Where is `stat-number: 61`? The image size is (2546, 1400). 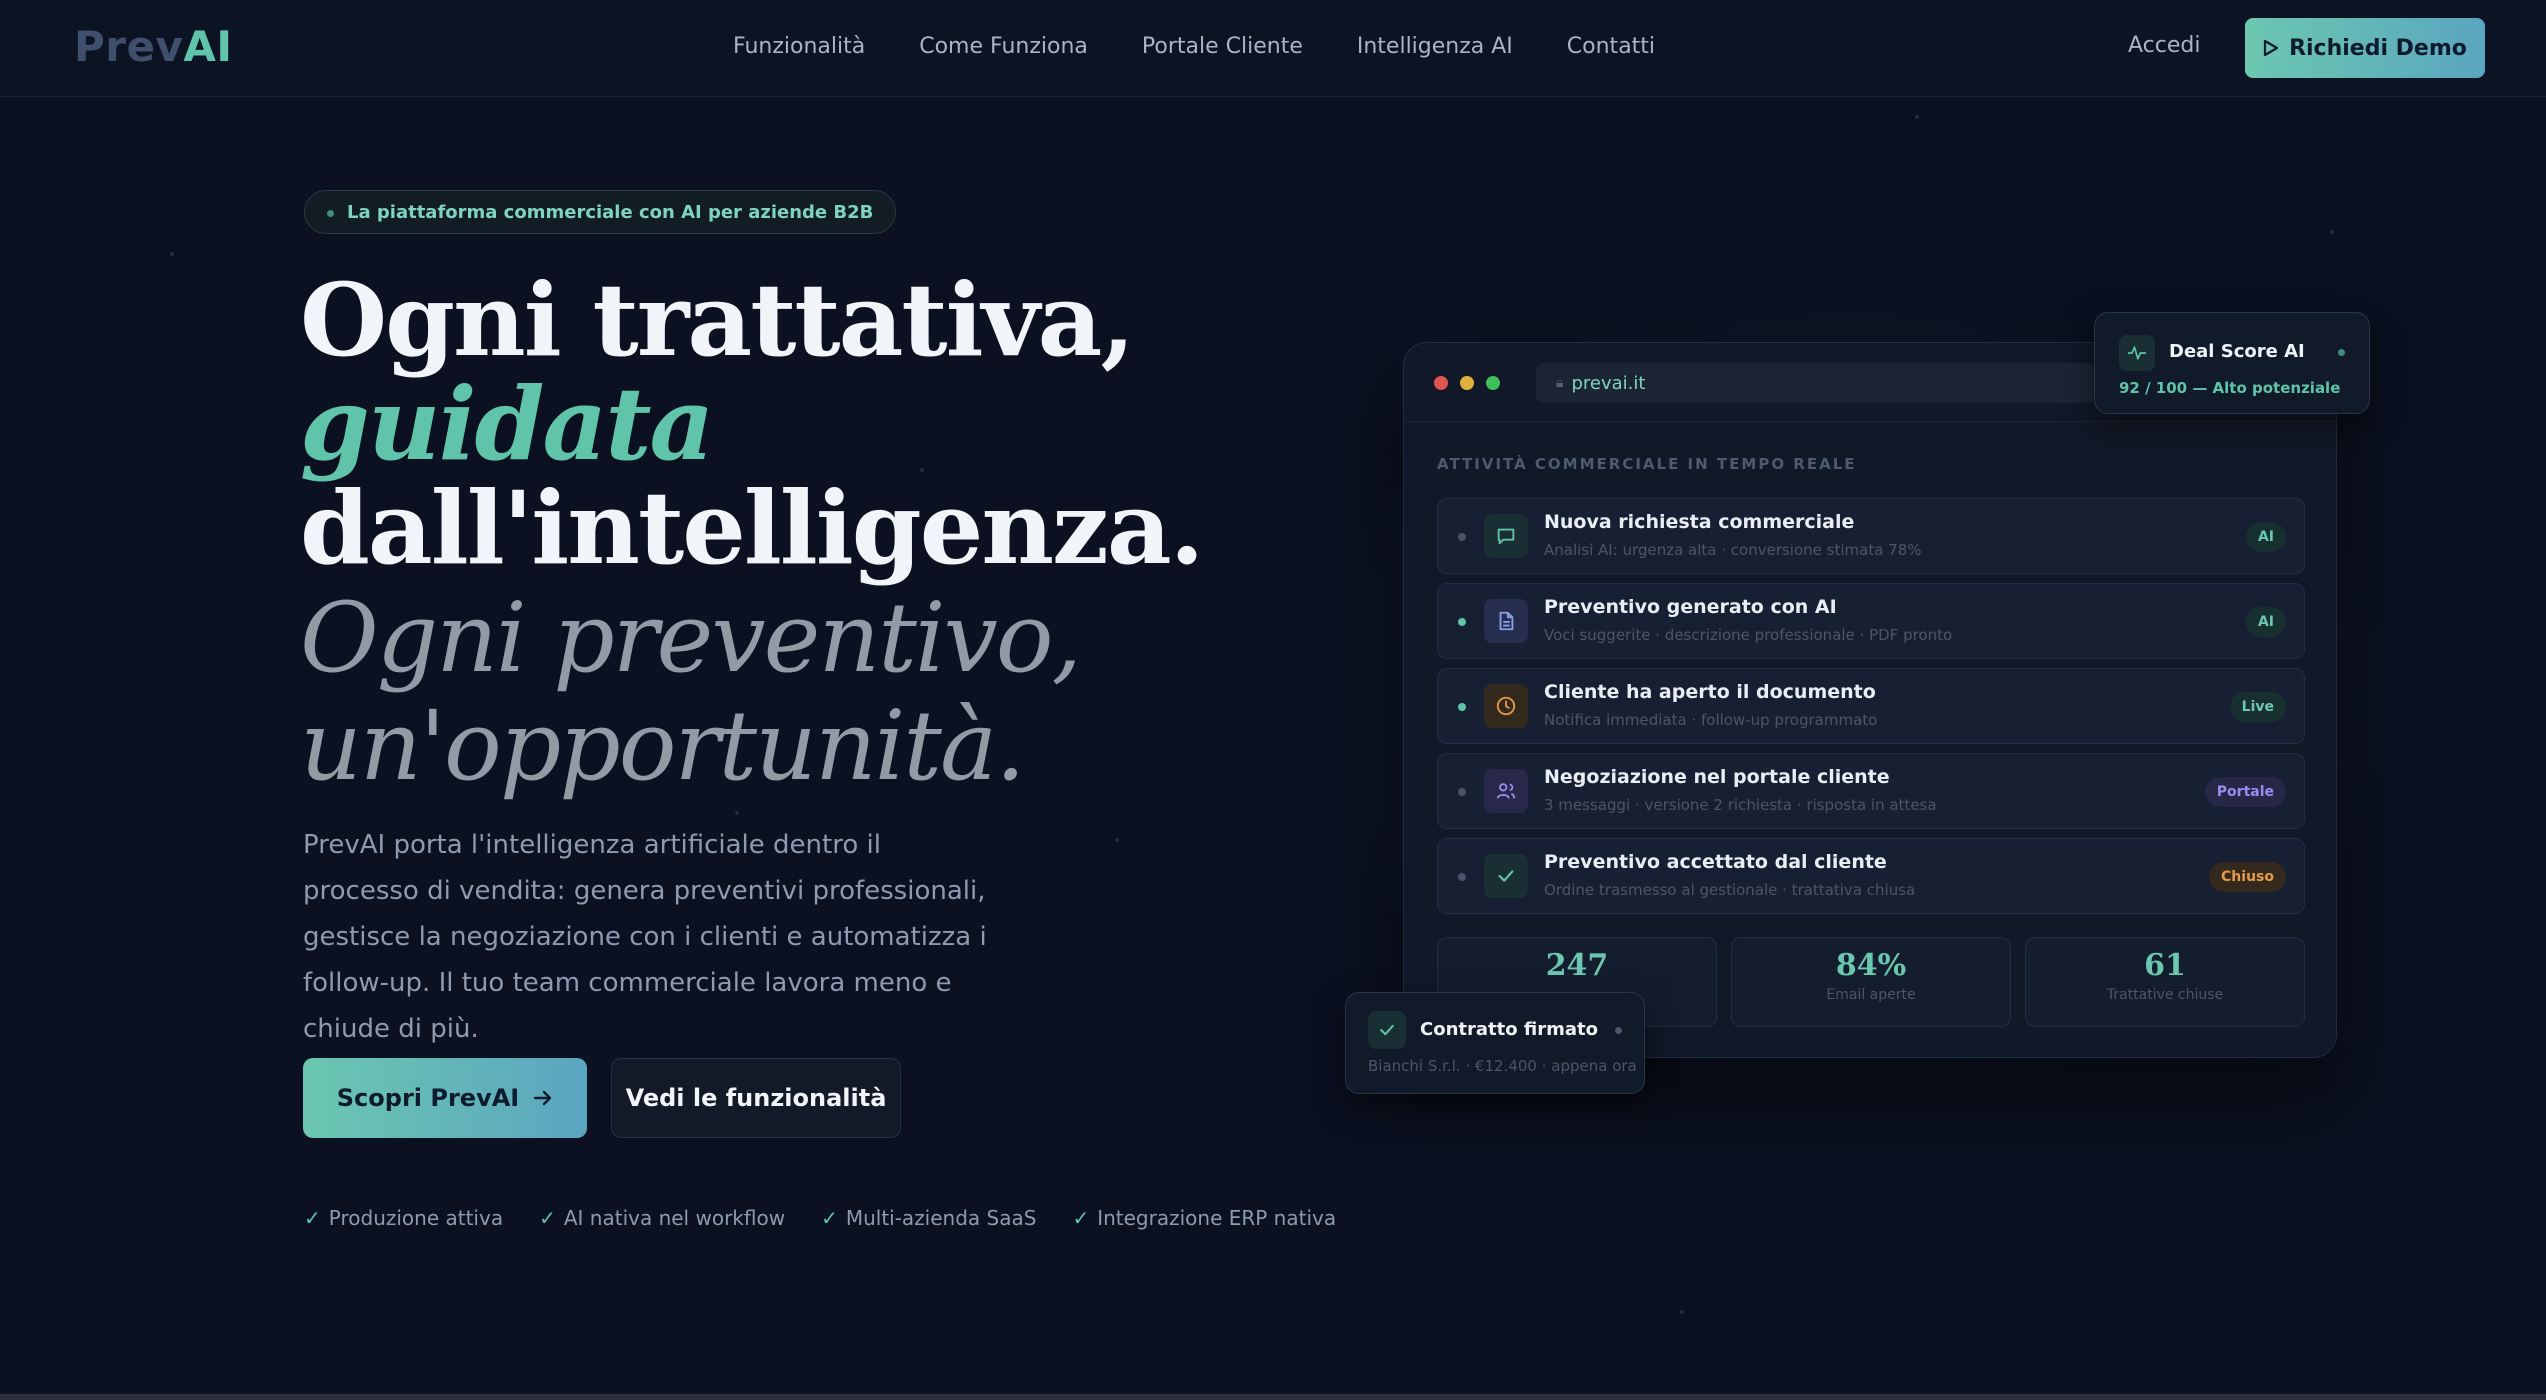 stat-number: 61 is located at coordinates (2165, 965).